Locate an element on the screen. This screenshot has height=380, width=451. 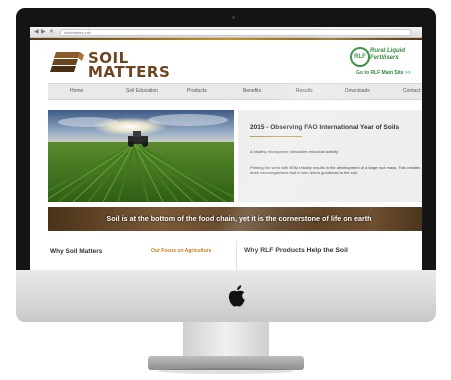
rlf-main-site-link: Go to RLF Main Site is located at coordinates (380, 73).